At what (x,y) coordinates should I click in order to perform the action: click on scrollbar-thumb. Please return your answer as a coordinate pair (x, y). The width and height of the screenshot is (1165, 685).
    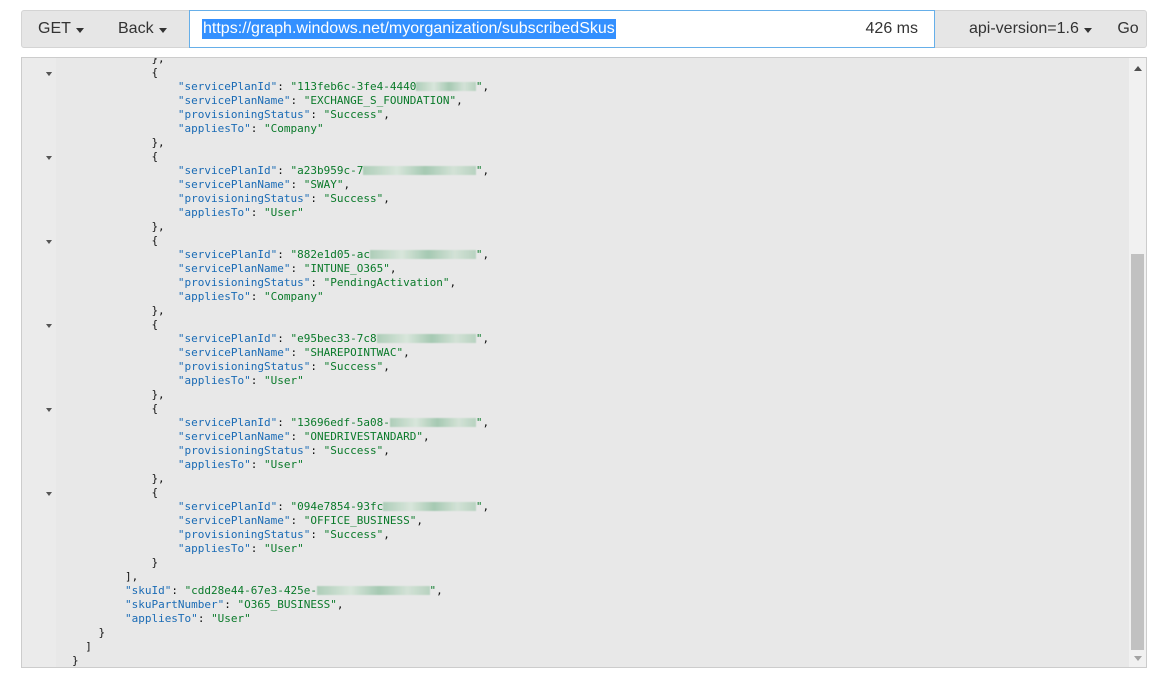
    Looking at the image, I should click on (1137, 452).